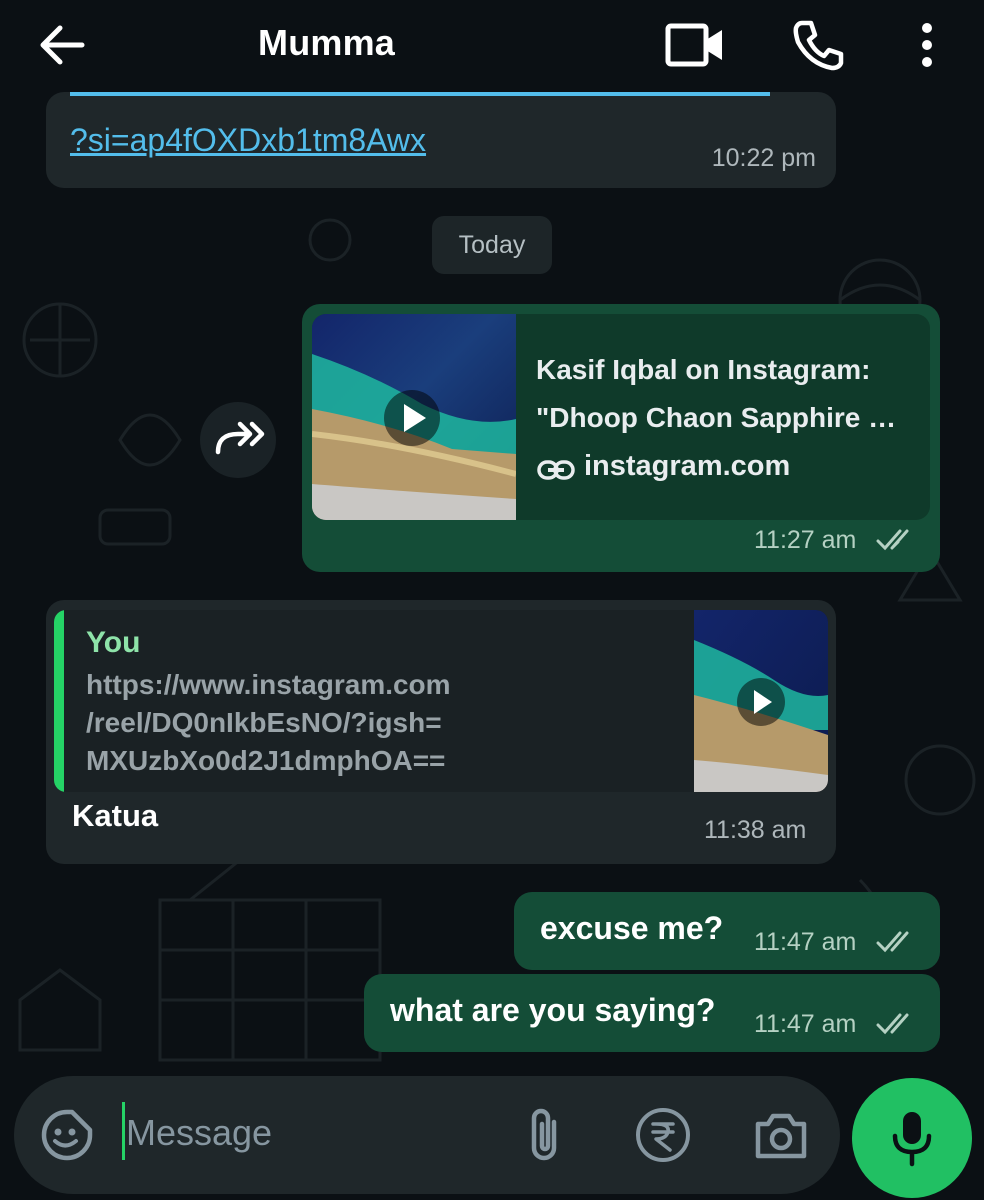 The width and height of the screenshot is (984, 1200). What do you see at coordinates (266, 760) in the screenshot?
I see `quoted-text-line: MXUzbXo0d2J1dmphOA==` at bounding box center [266, 760].